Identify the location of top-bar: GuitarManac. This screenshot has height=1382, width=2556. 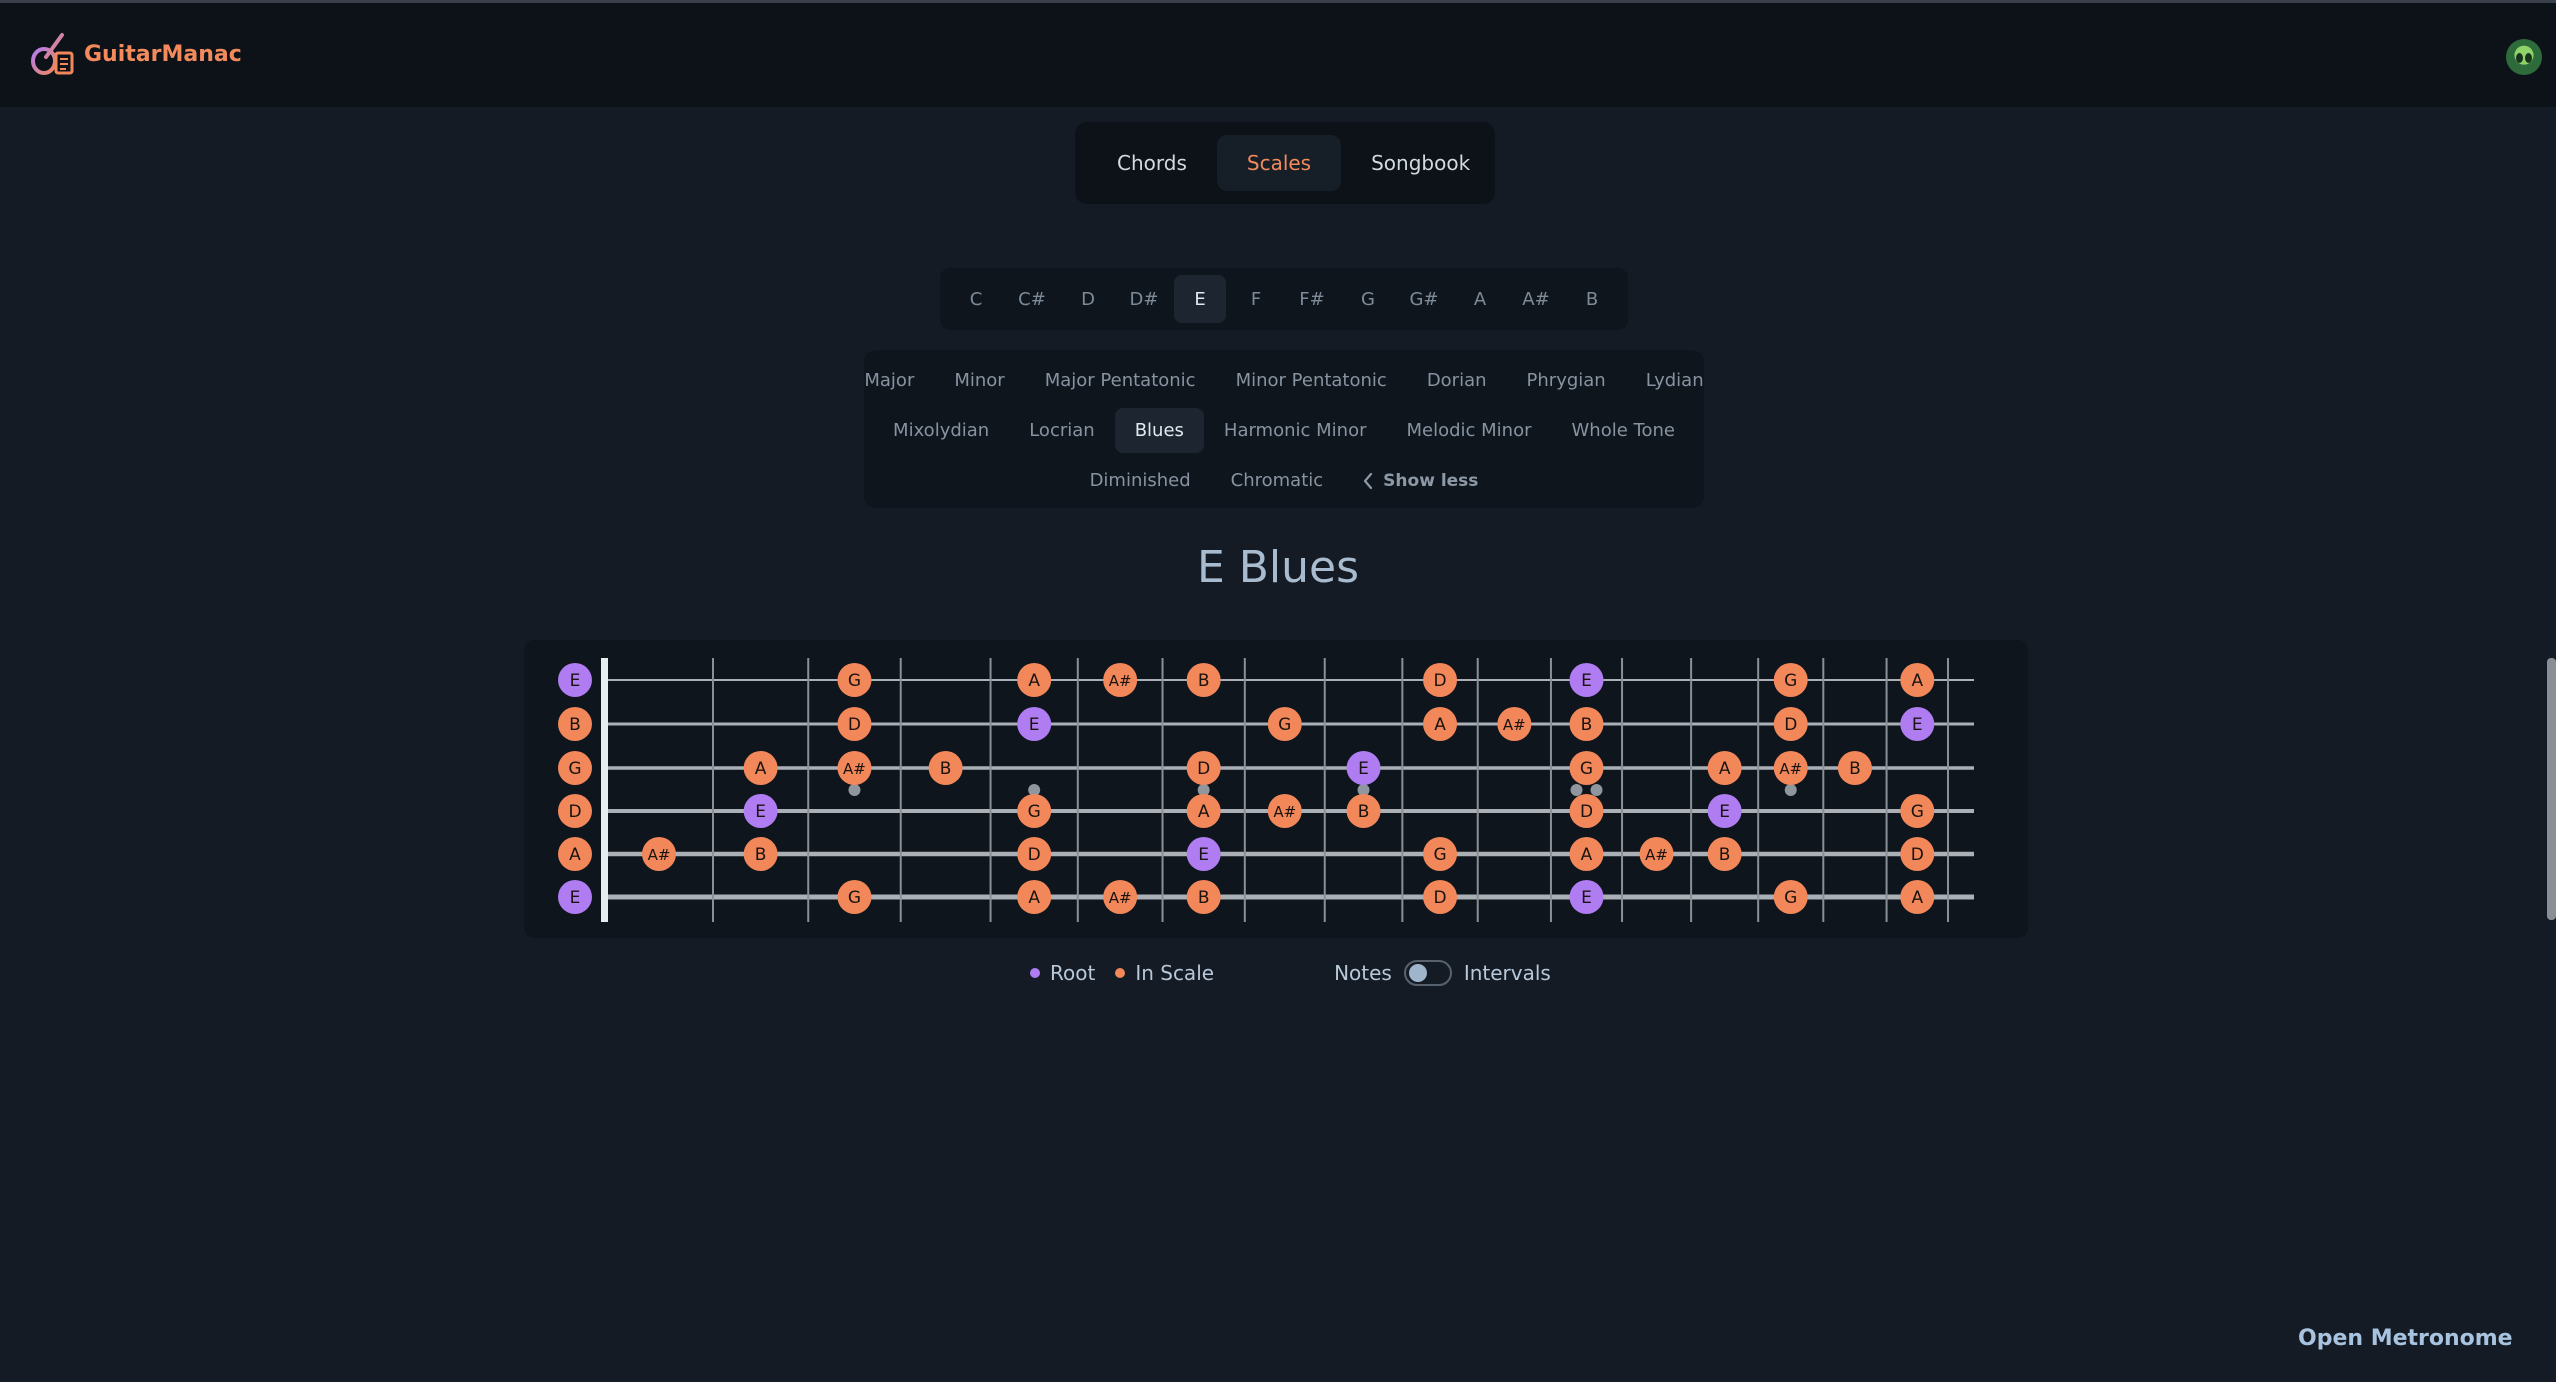
(1278, 53).